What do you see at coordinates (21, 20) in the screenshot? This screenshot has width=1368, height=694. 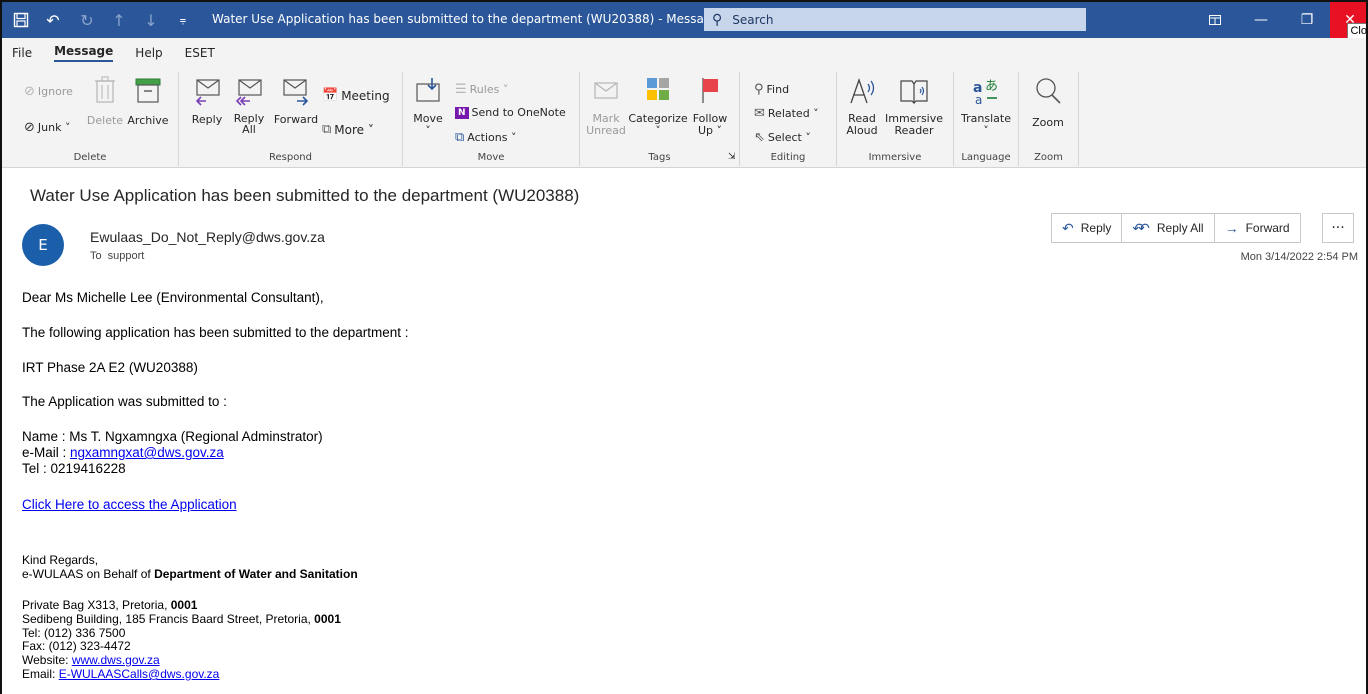 I see `save-icon` at bounding box center [21, 20].